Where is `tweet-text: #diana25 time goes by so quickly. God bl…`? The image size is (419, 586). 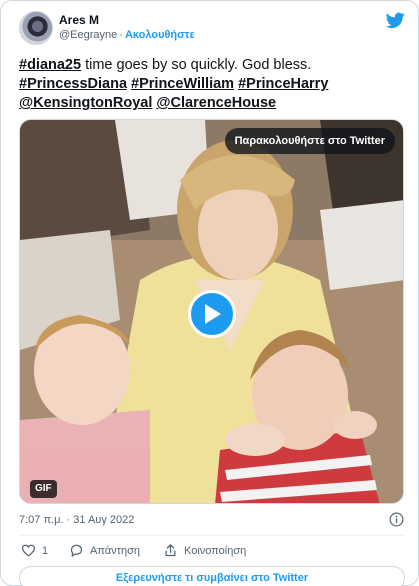 tweet-text: #diana25 time goes by so quickly. God bl… is located at coordinates (214, 84).